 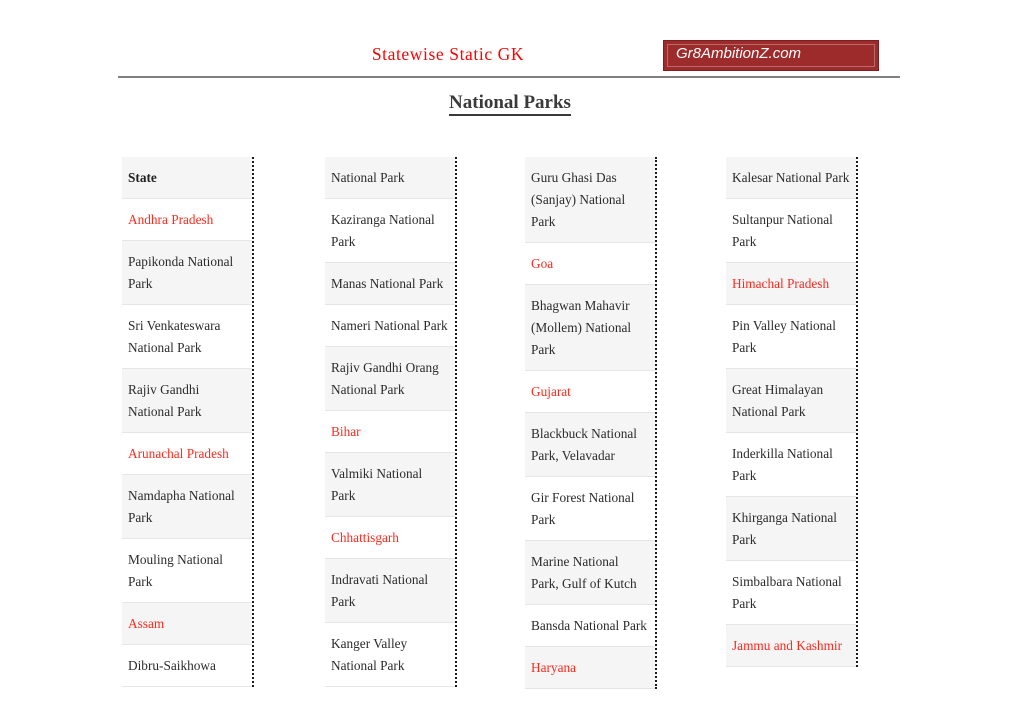 I want to click on state-name-cell: Goa, so click(x=590, y=264).